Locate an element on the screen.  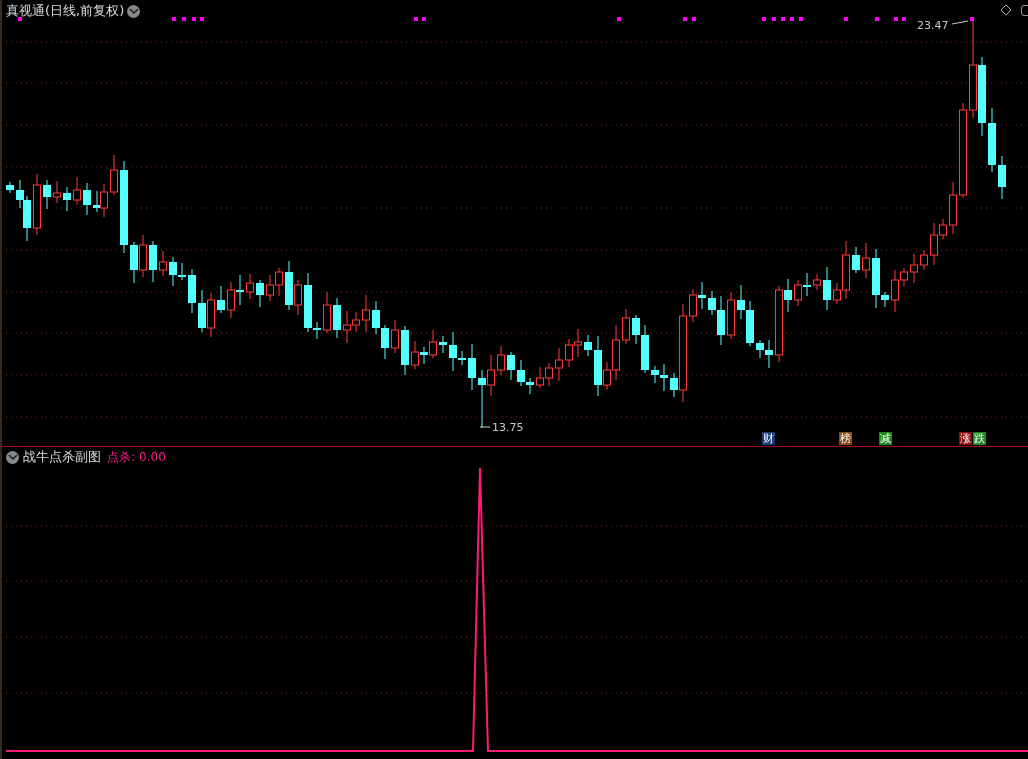
event-badge: 跌 is located at coordinates (979, 438).